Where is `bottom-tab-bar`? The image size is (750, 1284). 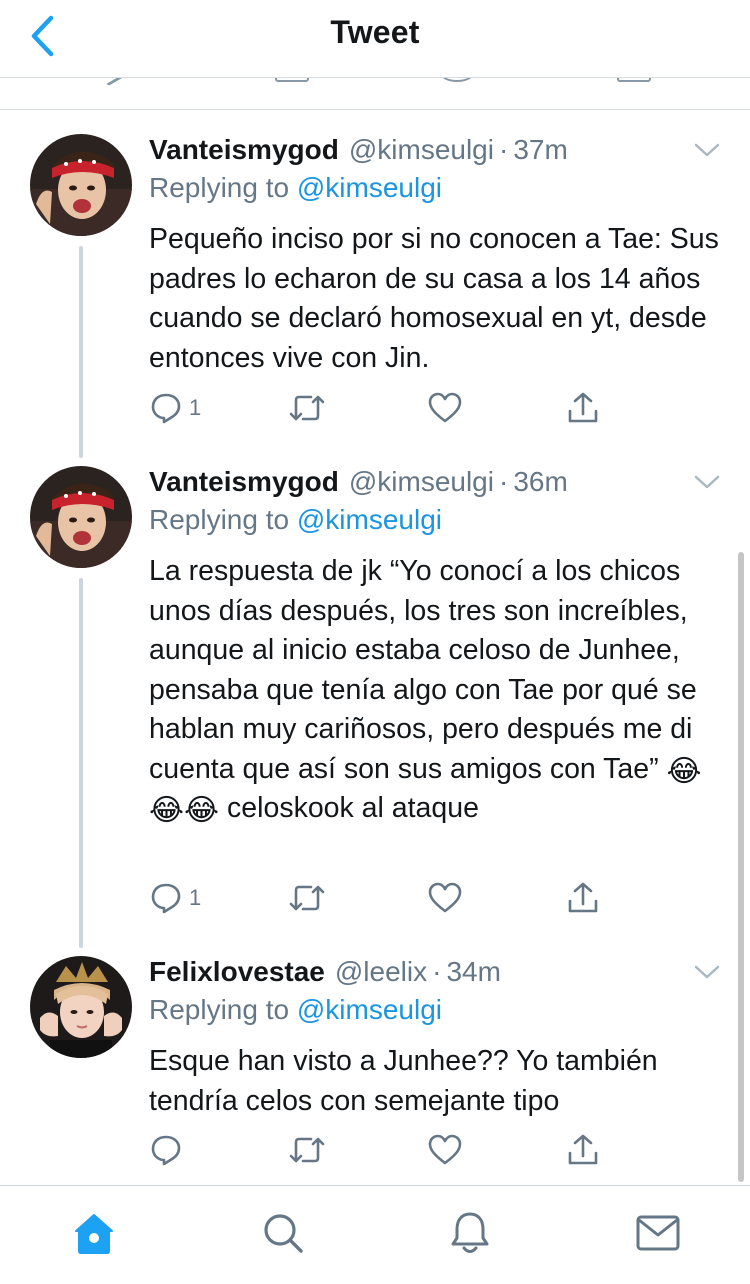
bottom-tab-bar is located at coordinates (375, 1234).